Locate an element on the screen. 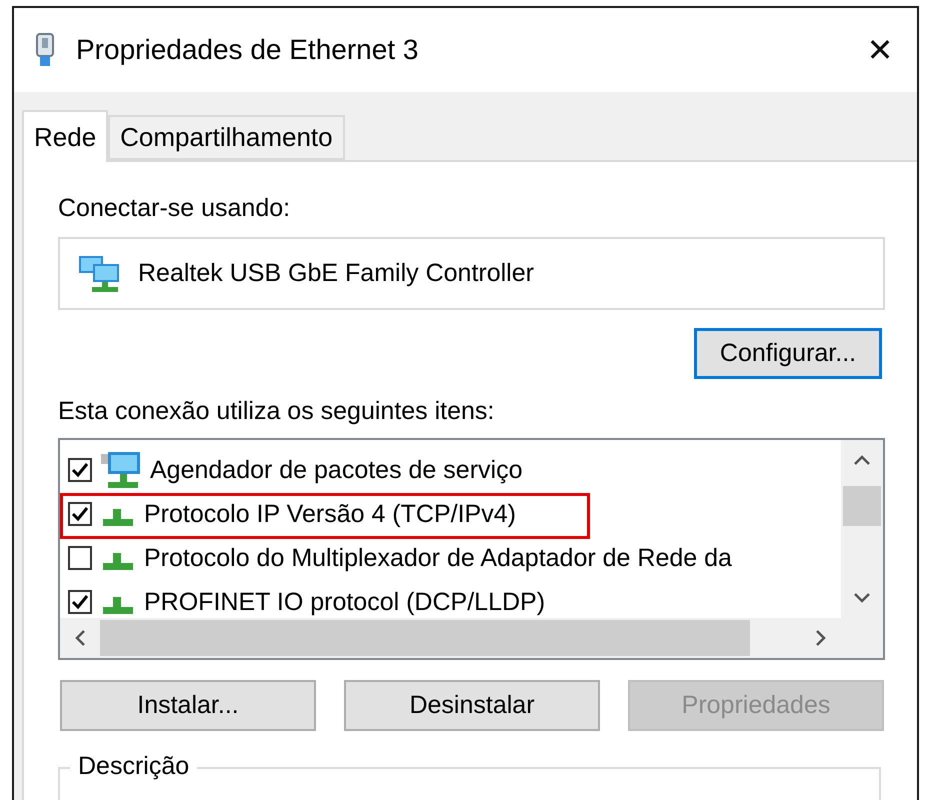 This screenshot has width=926, height=800. list-item: PROFINET IO protocol (DCP/LLDP) is located at coordinates (345, 602).